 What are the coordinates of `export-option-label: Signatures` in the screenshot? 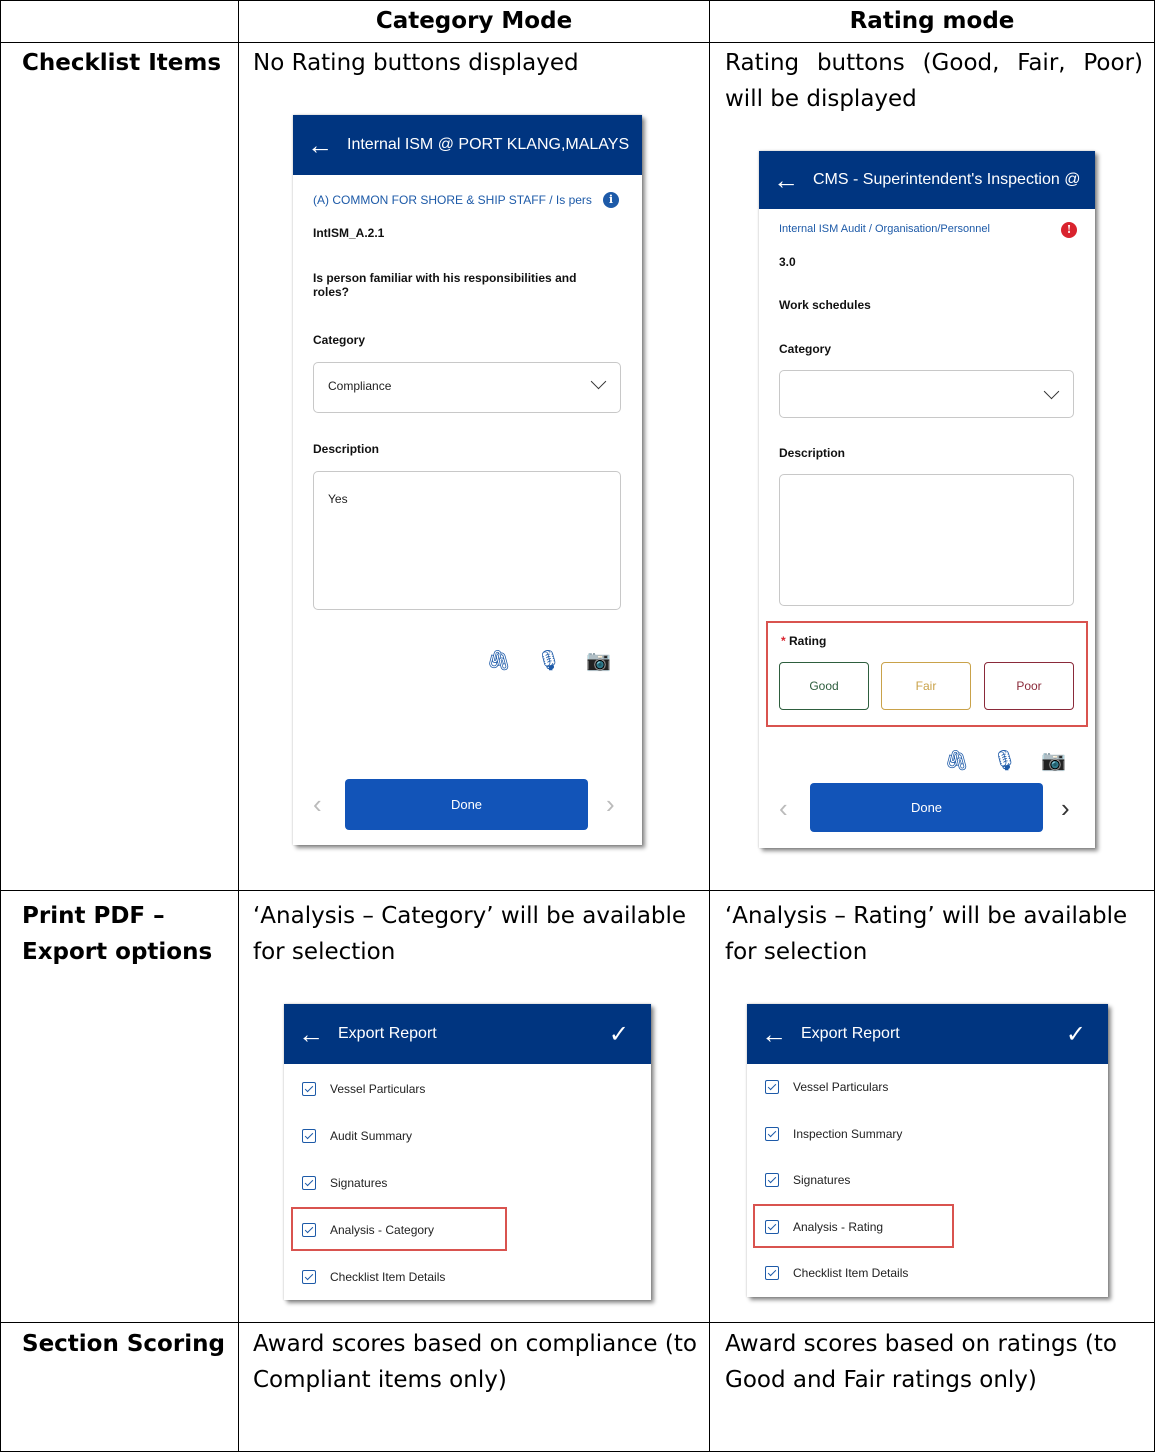 It's located at (359, 1183).